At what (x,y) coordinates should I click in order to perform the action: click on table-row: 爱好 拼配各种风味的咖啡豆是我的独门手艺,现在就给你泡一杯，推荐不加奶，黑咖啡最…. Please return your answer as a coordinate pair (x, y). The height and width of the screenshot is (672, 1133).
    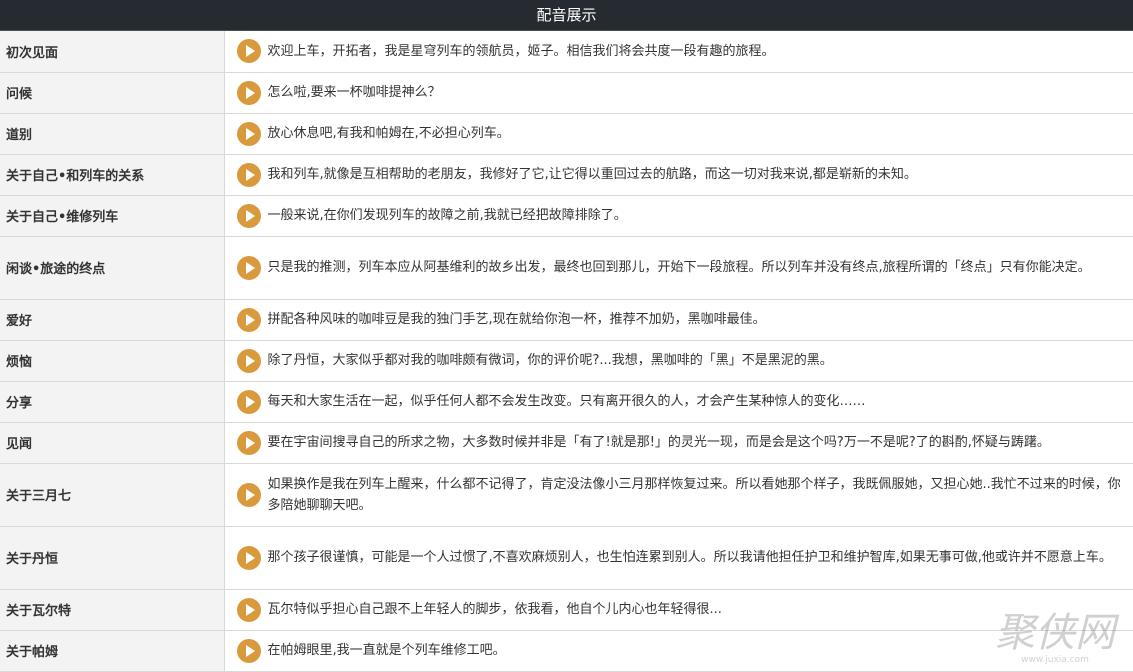
    Looking at the image, I should click on (566, 320).